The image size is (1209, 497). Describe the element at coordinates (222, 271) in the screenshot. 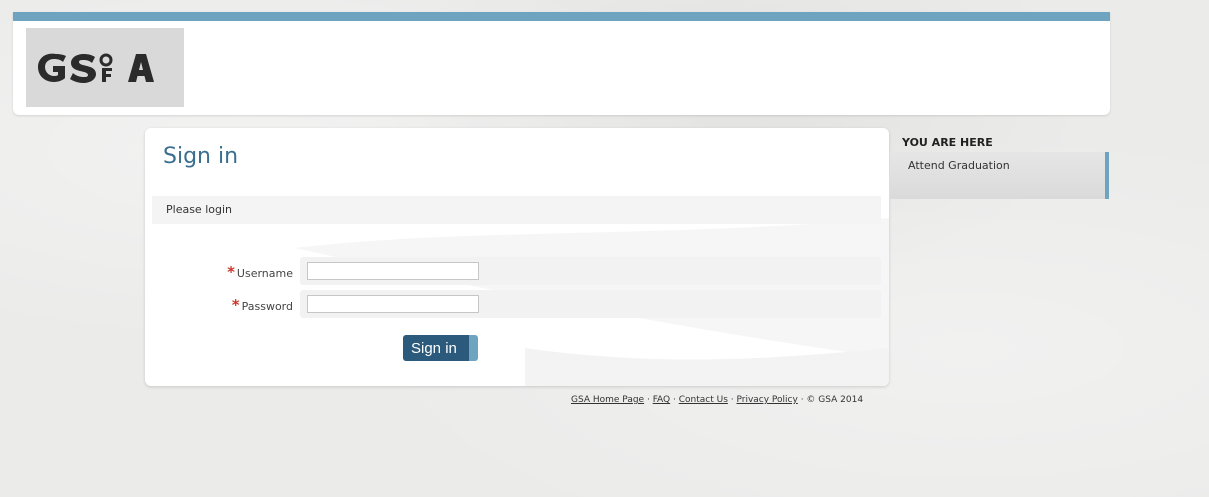

I see `username-label: * Username` at that location.